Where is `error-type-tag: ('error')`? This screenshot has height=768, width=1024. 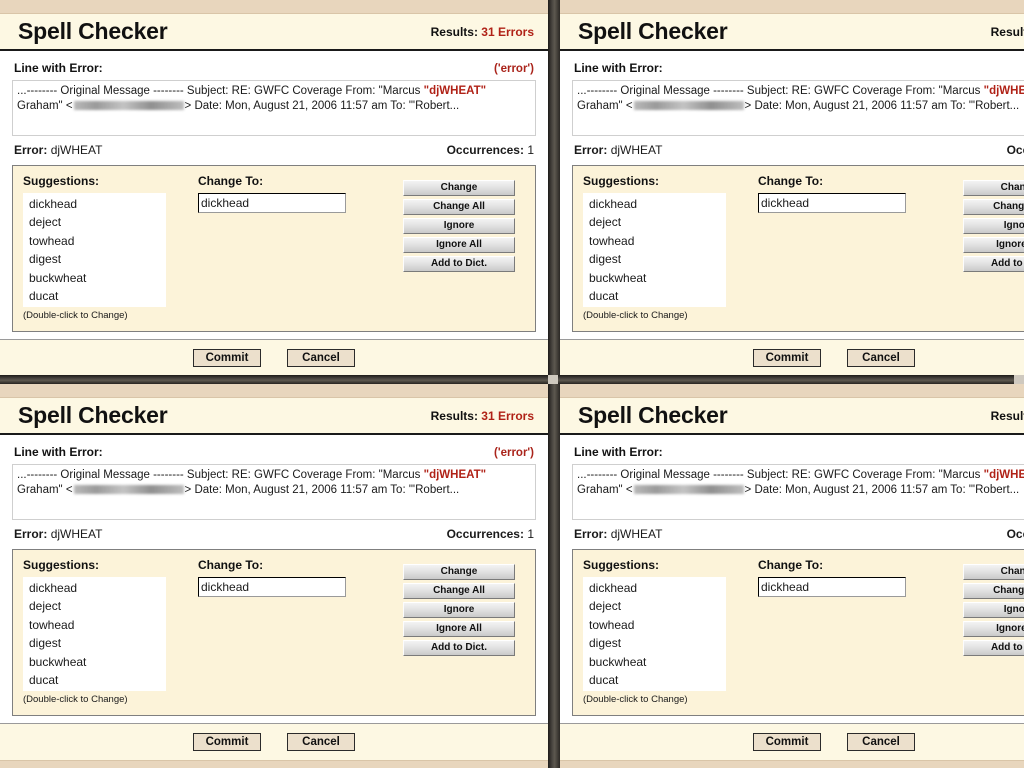
error-type-tag: ('error') is located at coordinates (514, 453).